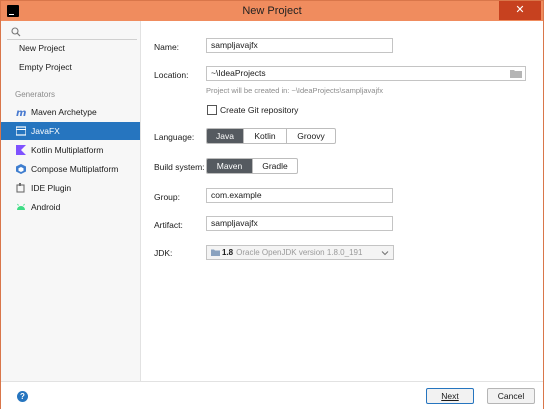 This screenshot has height=409, width=544. Describe the element at coordinates (311, 136) in the screenshot. I see `language-groovy-button: Groovy` at that location.